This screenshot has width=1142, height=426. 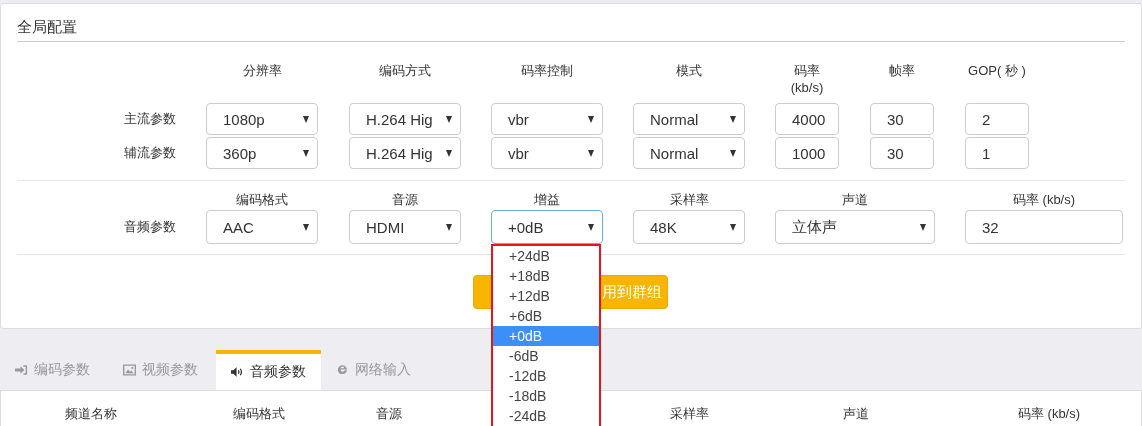 I want to click on input-field: 1, so click(x=997, y=153).